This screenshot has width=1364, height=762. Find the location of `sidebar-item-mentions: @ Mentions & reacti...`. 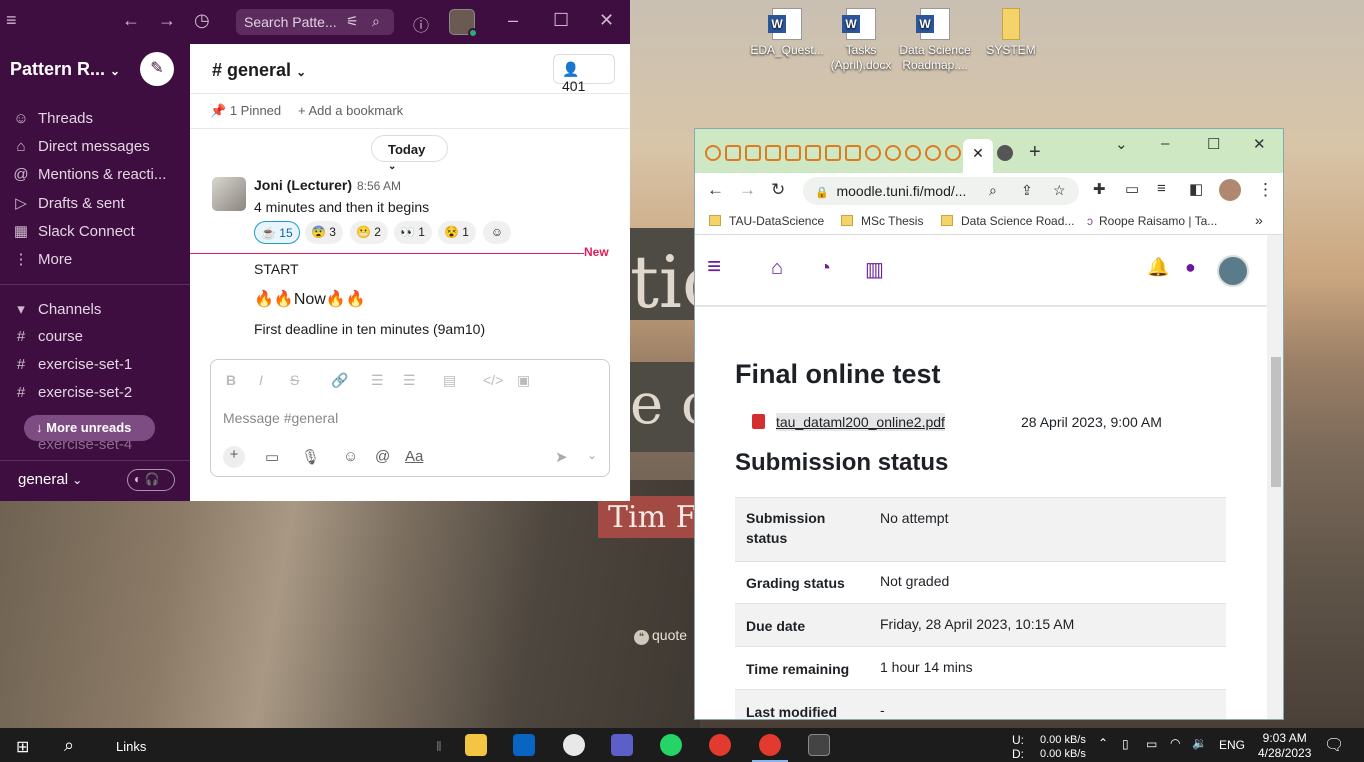

sidebar-item-mentions: @ Mentions & reacti... is located at coordinates (95, 176).